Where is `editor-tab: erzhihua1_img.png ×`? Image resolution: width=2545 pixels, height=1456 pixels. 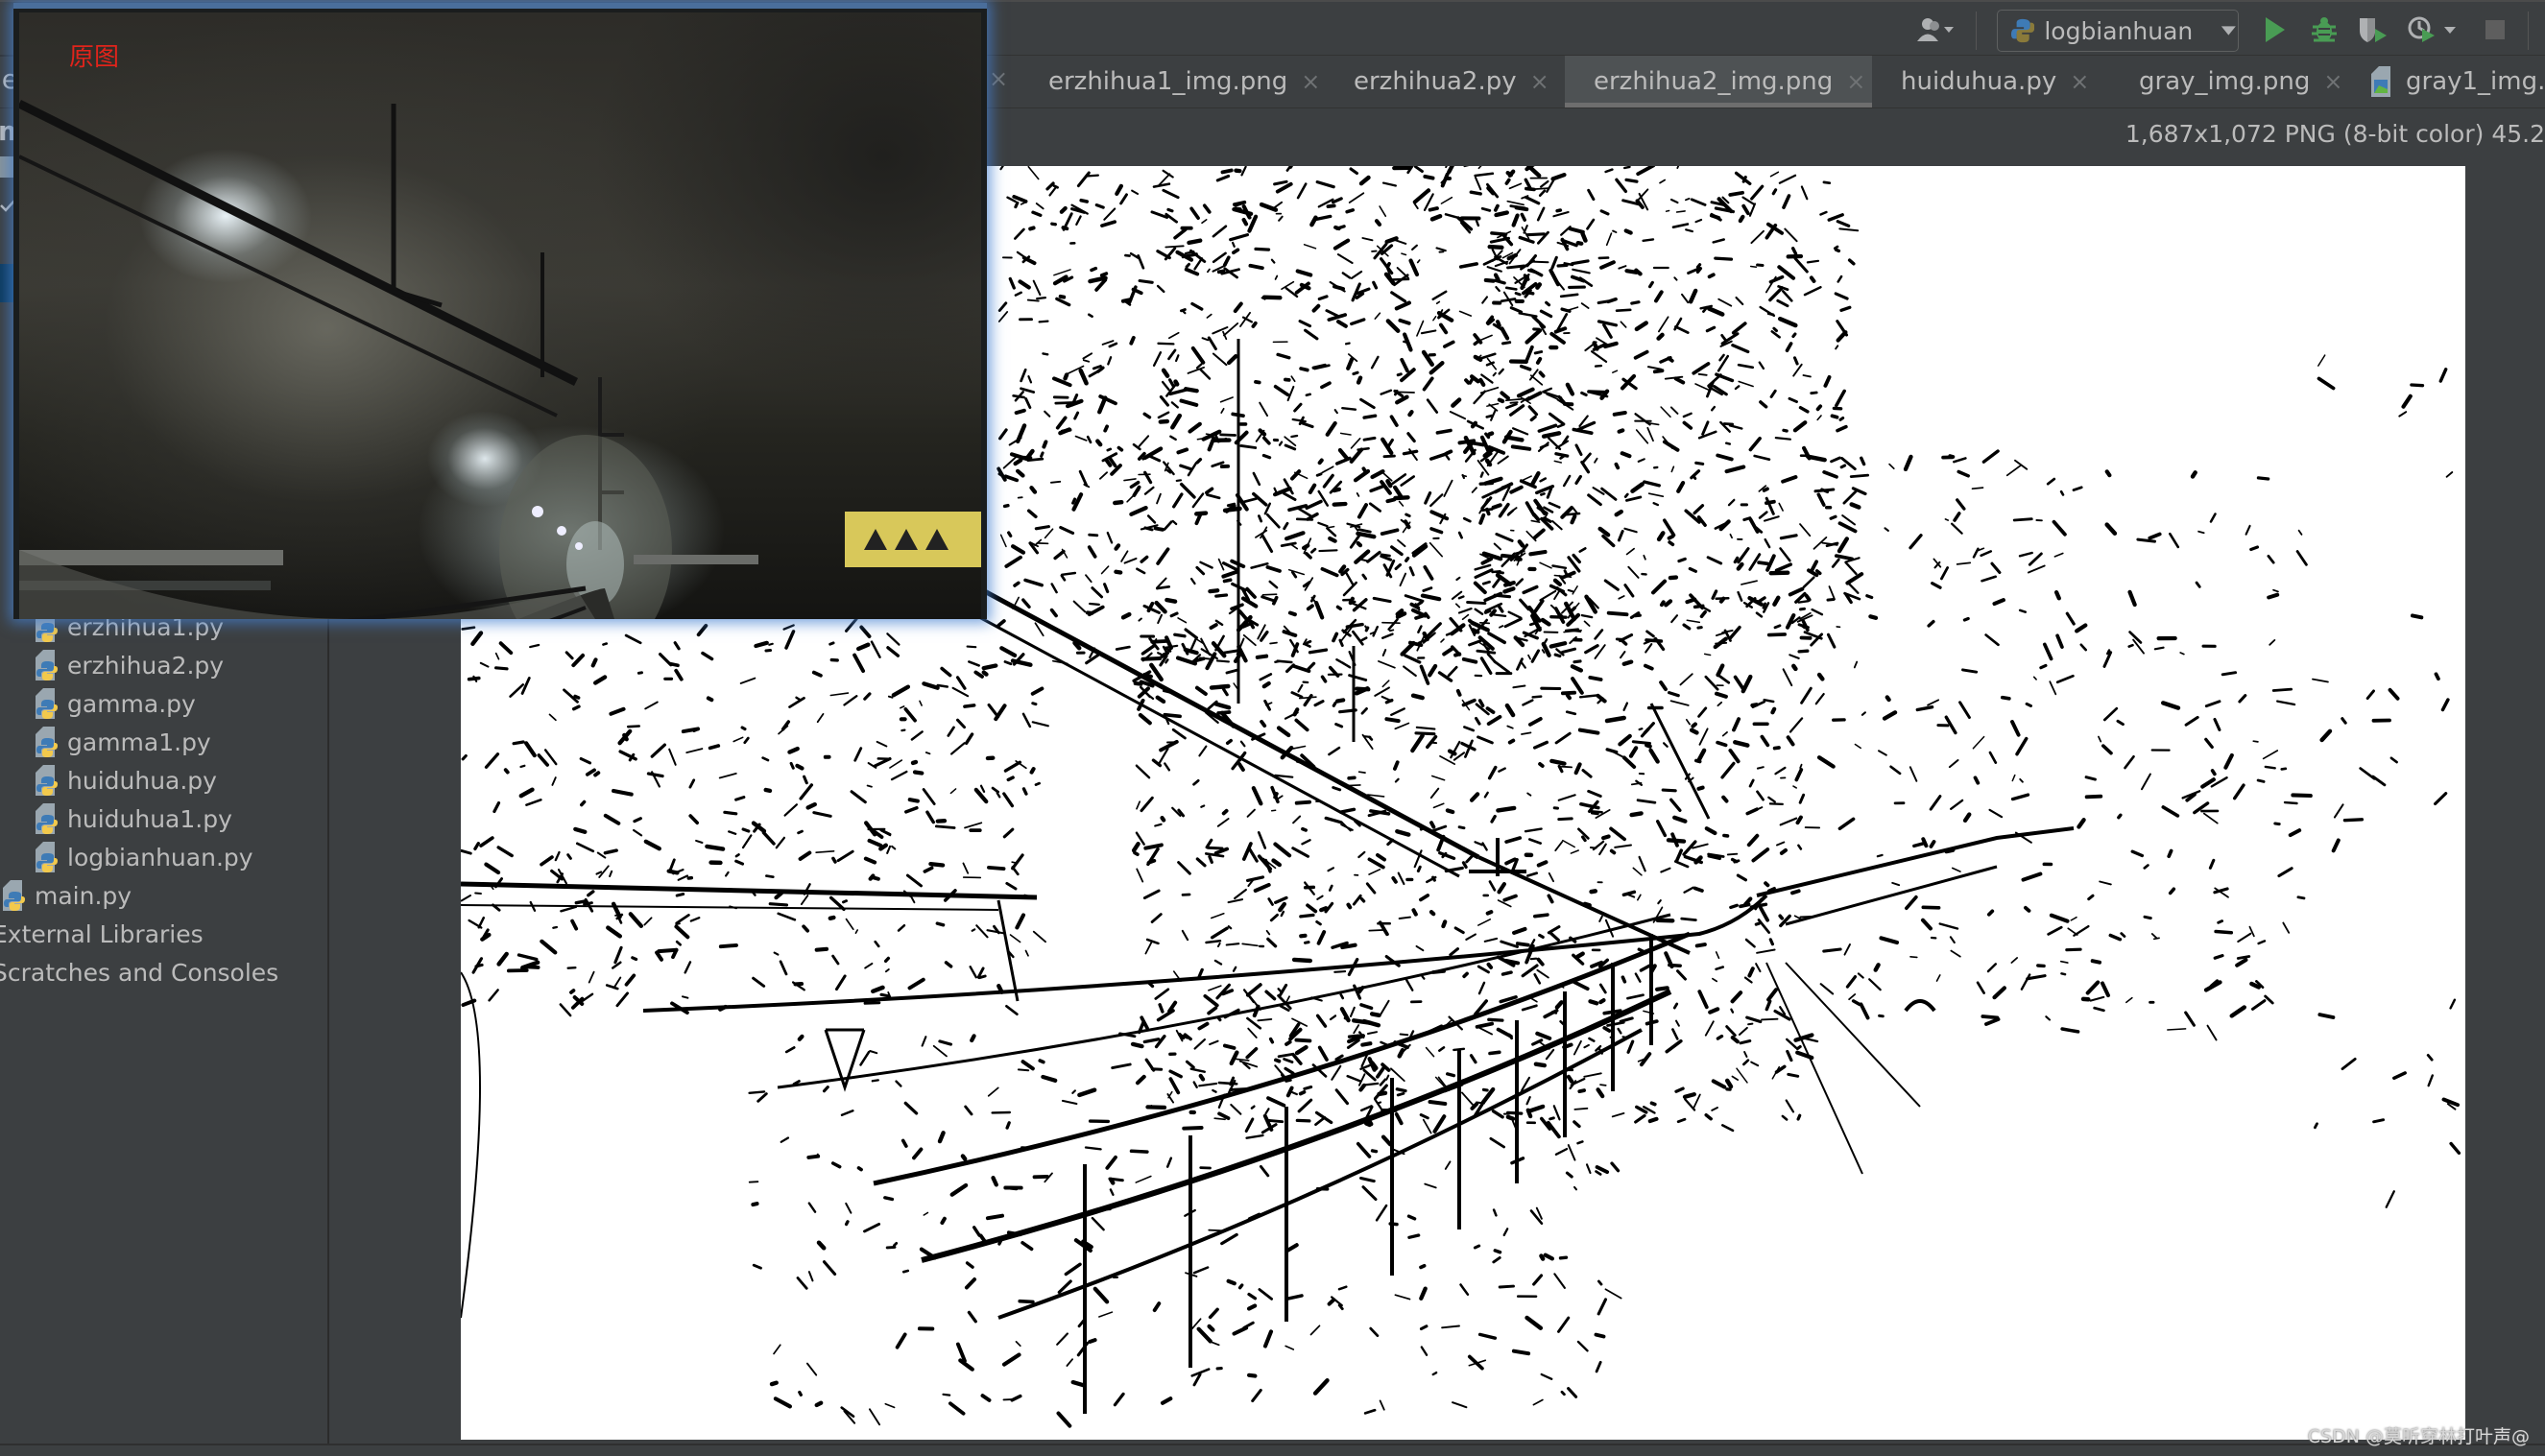
editor-tab: erzhihua1_img.png × is located at coordinates (1170, 81).